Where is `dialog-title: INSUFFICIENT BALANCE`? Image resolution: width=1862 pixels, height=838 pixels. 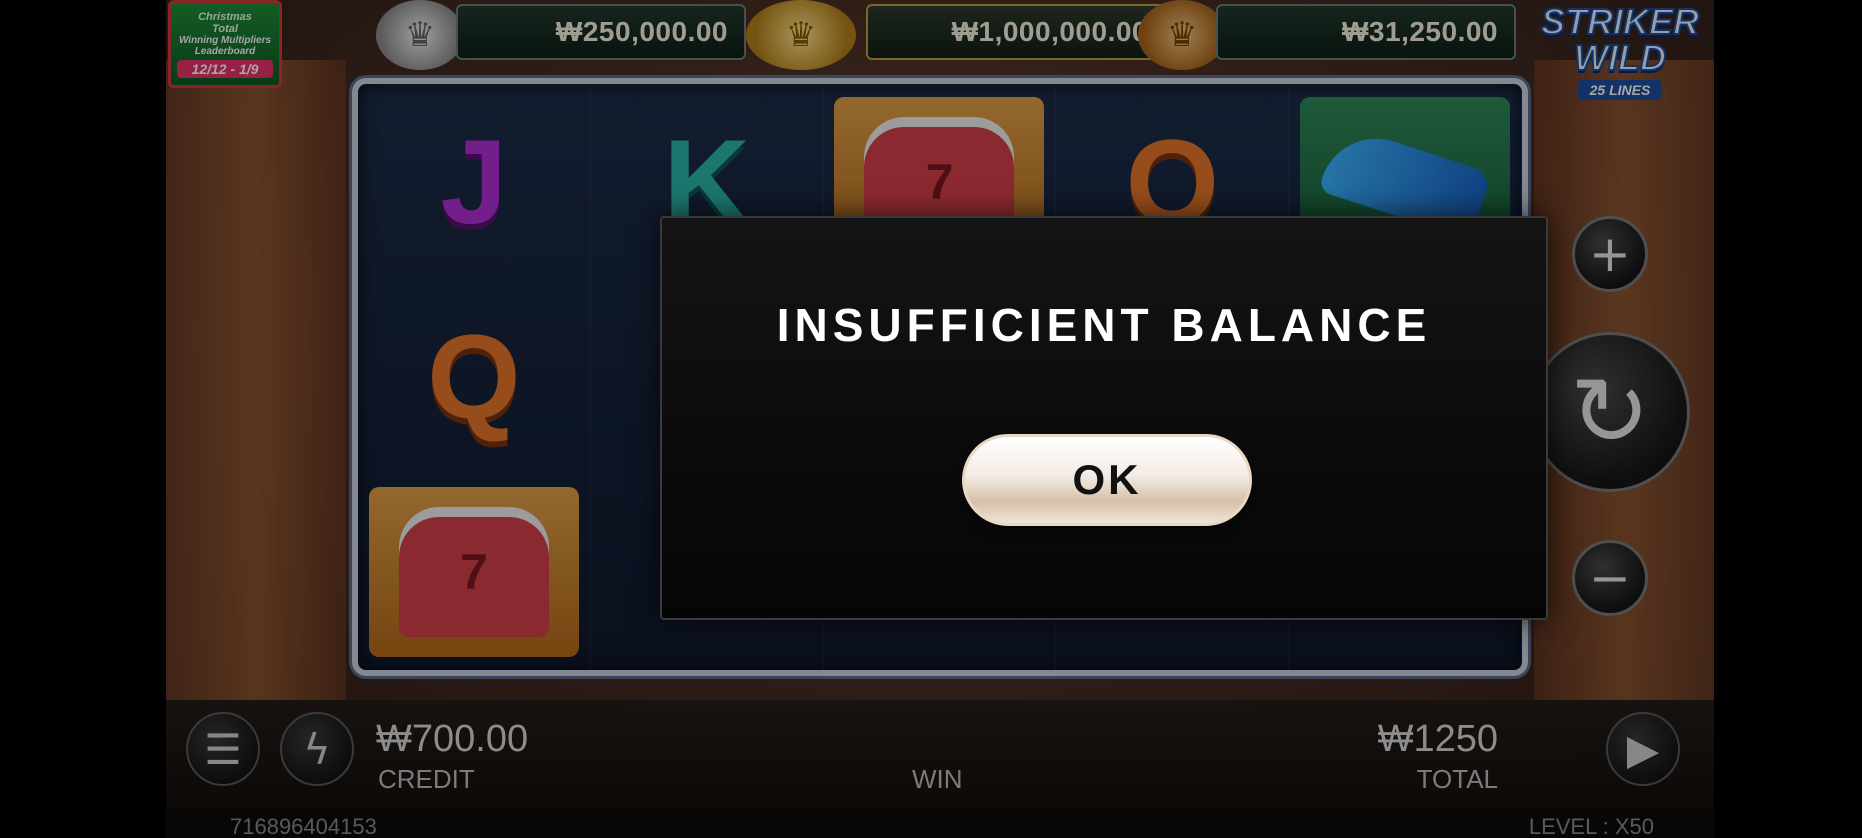 dialog-title: INSUFFICIENT BALANCE is located at coordinates (1104, 325).